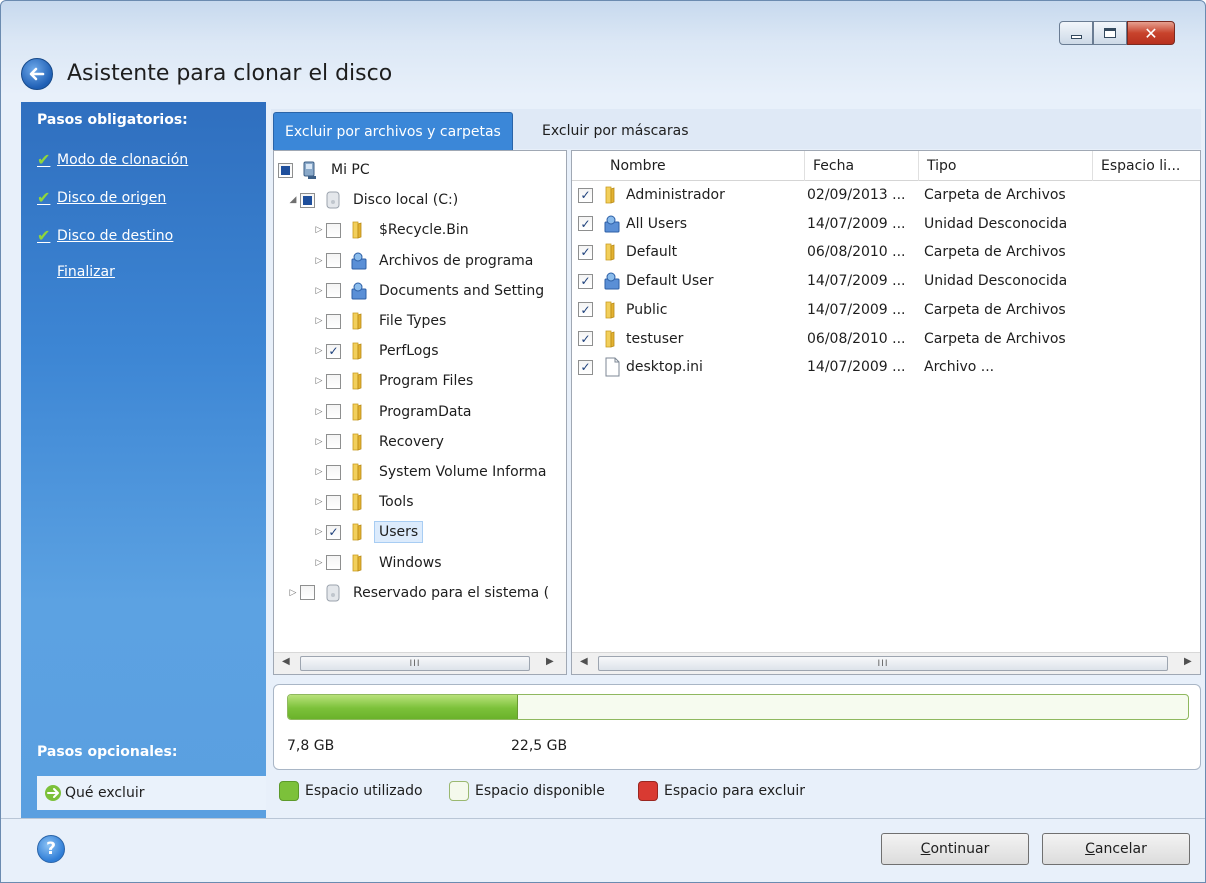  What do you see at coordinates (51, 849) in the screenshot?
I see `help-button: ?` at bounding box center [51, 849].